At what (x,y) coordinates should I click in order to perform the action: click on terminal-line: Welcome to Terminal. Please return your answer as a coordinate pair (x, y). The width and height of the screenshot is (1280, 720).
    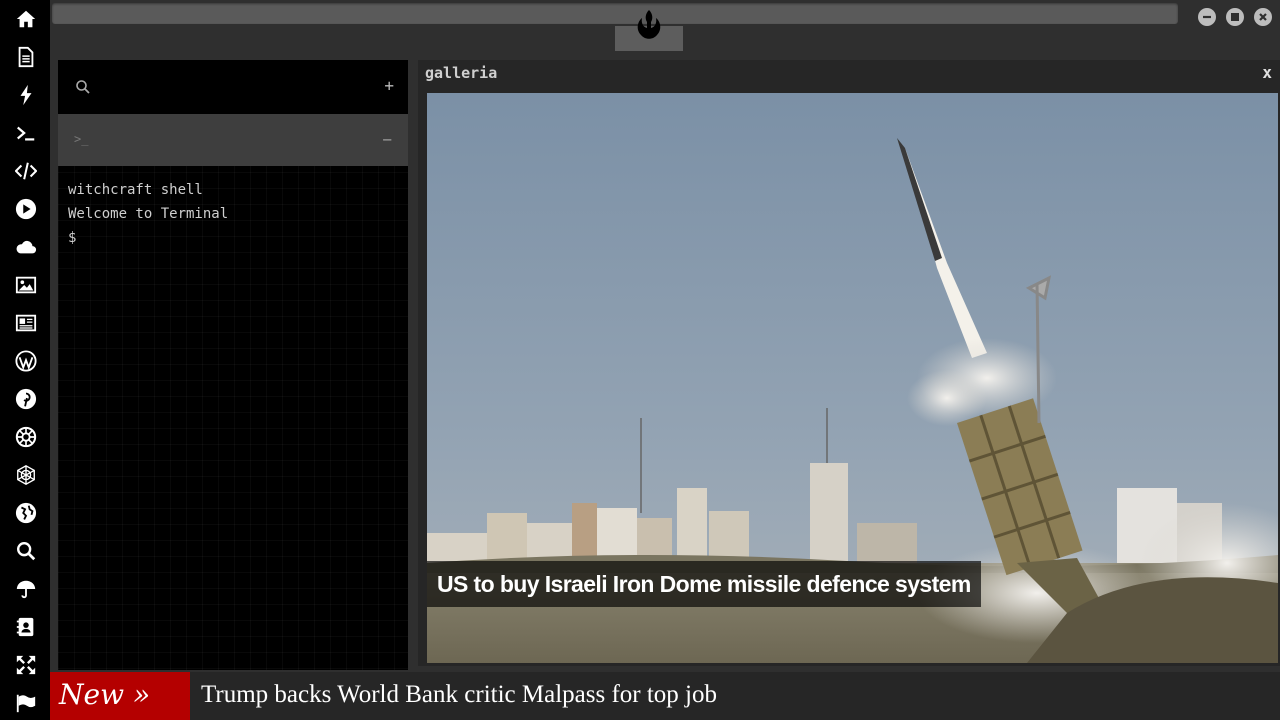
    Looking at the image, I should click on (148, 214).